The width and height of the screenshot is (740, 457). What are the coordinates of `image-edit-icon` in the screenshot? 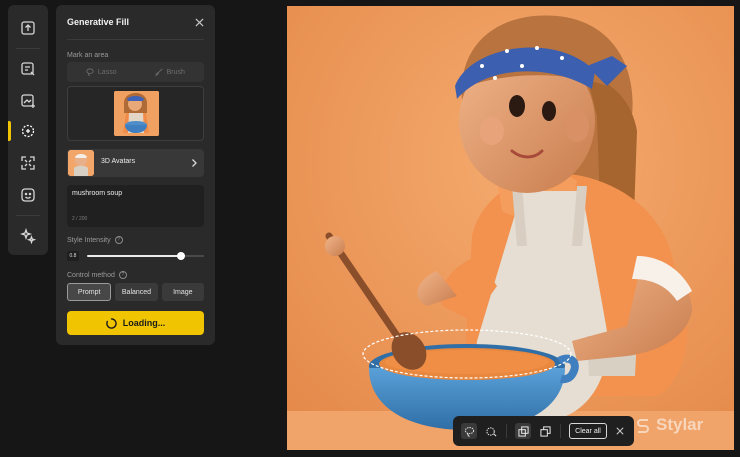 It's located at (28, 69).